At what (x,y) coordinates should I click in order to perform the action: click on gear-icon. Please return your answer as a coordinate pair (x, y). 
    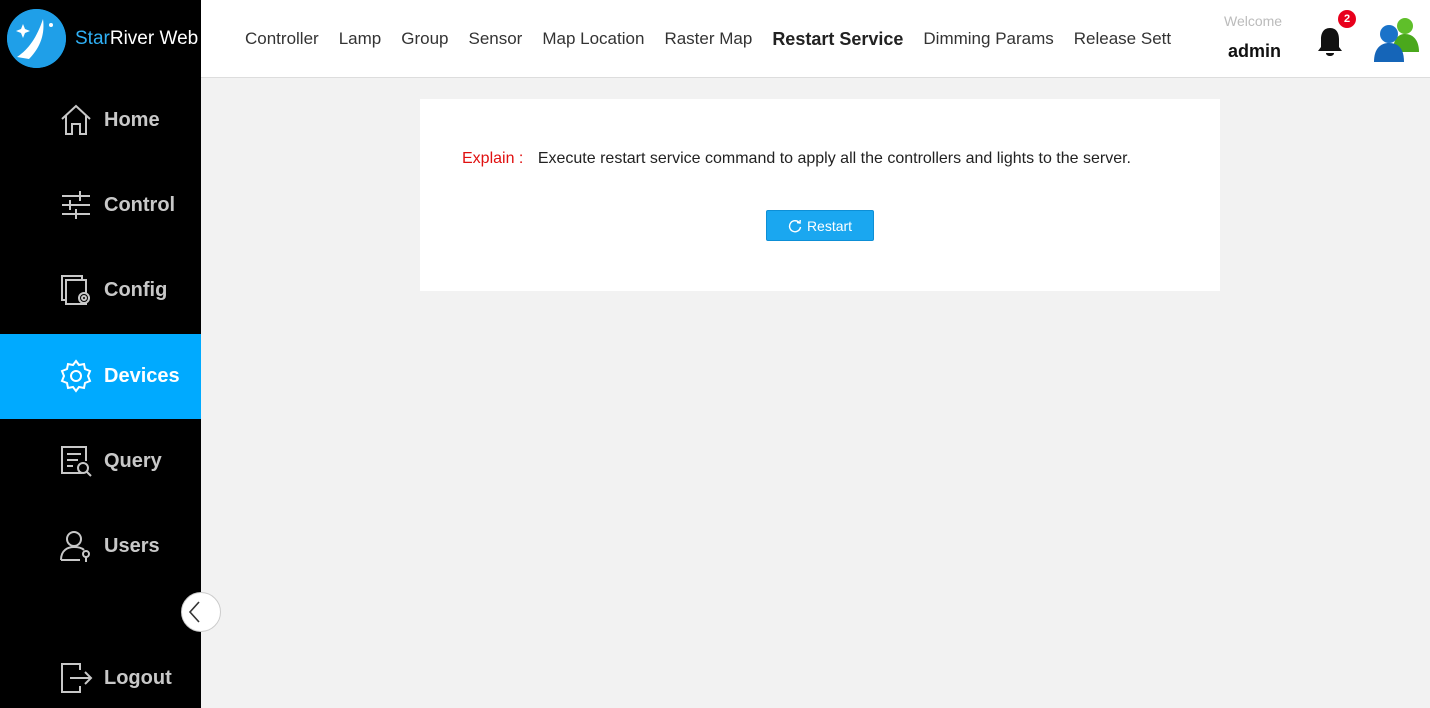
    Looking at the image, I should click on (76, 376).